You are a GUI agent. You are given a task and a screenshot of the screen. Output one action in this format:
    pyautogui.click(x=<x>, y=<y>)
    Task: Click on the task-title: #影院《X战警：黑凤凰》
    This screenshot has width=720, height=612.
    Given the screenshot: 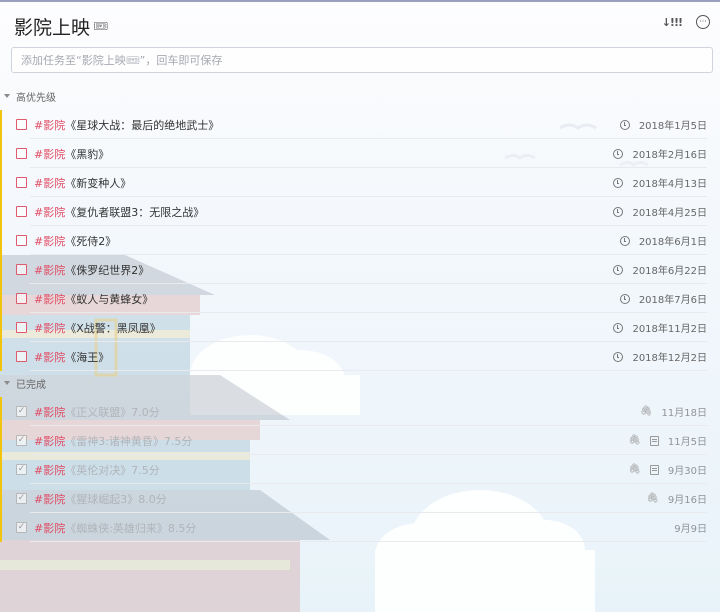 What is the action you would take?
    pyautogui.click(x=97, y=328)
    